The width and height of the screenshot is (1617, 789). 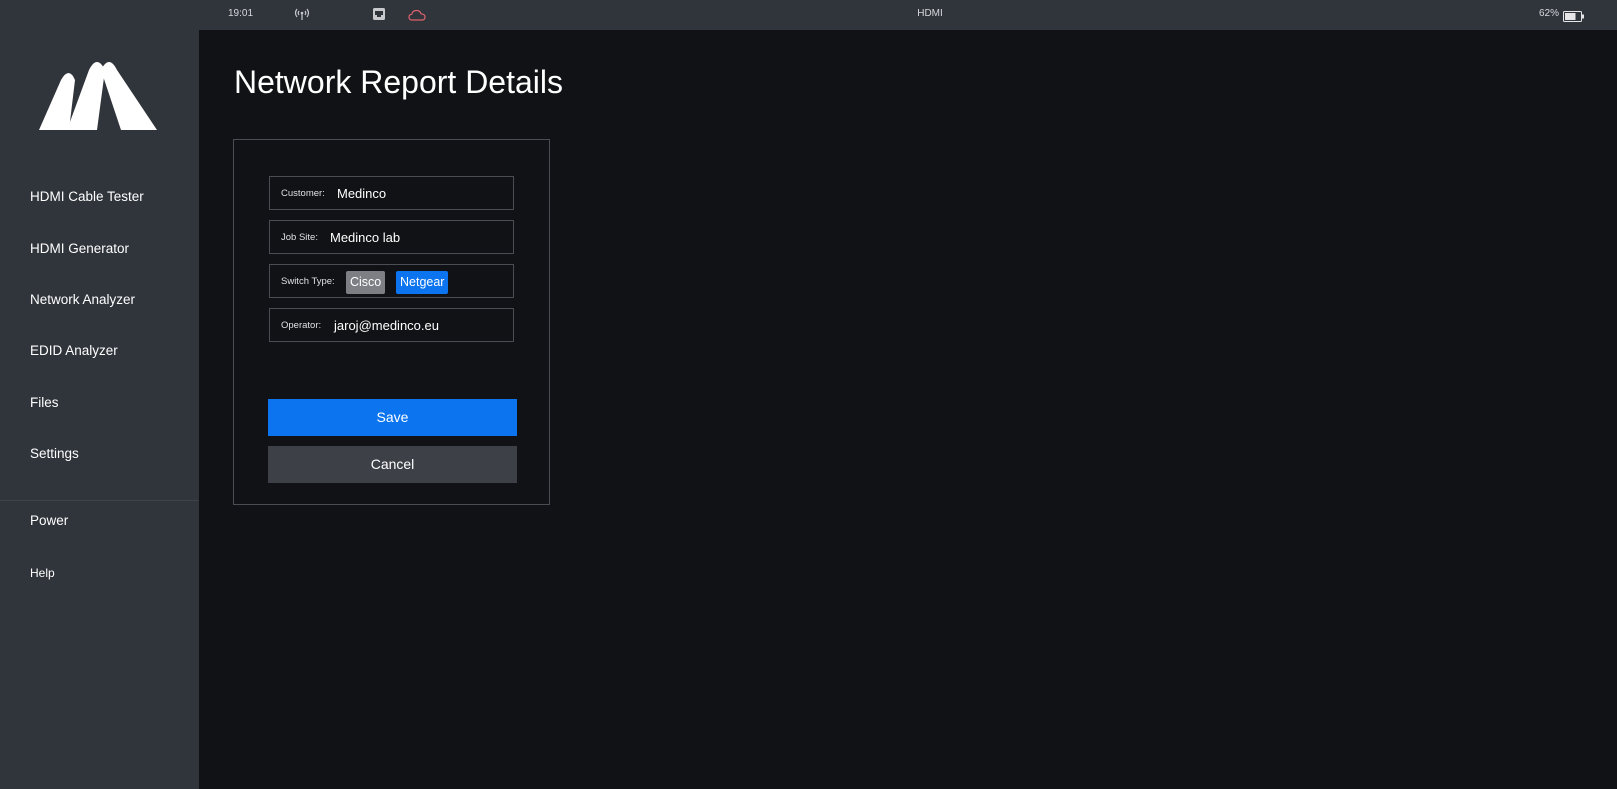 I want to click on switch-option-cisco: Cisco, so click(x=366, y=282).